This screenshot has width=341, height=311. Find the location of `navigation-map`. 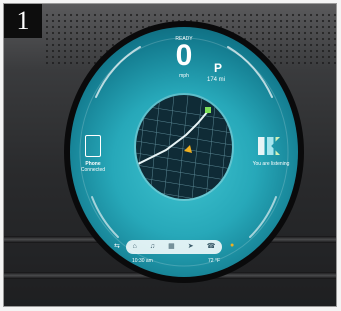

navigation-map is located at coordinates (184, 147).